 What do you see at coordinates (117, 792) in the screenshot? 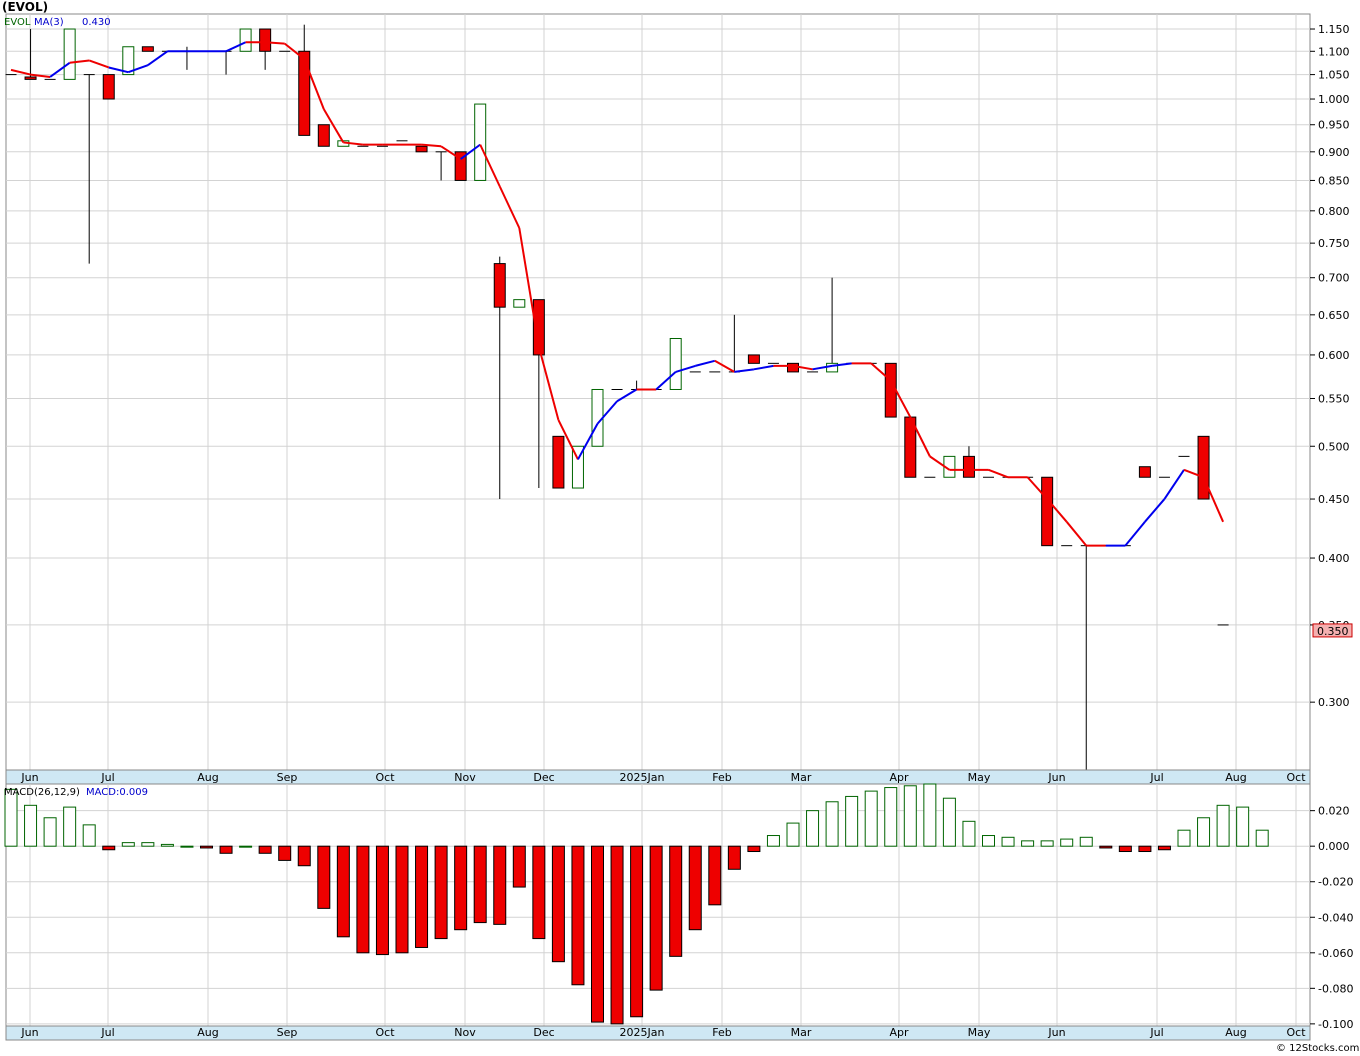
I see `macd-value: MACD:0.009` at bounding box center [117, 792].